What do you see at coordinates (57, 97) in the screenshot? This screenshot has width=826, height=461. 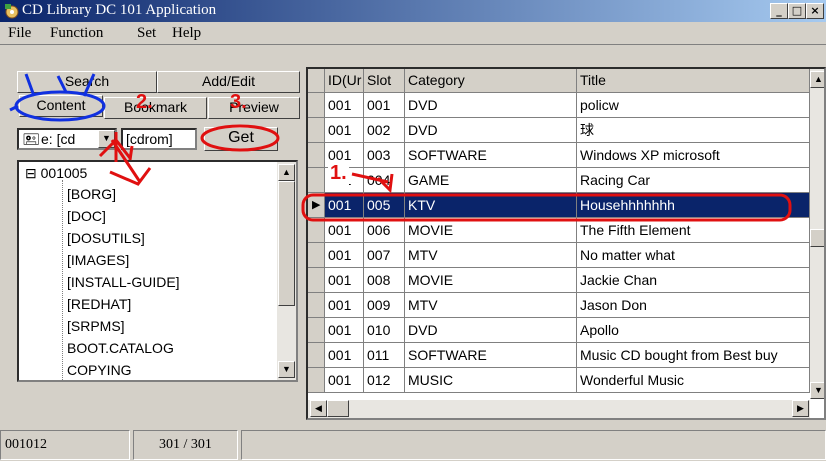 I see `annotation-blue-strokes` at bounding box center [57, 97].